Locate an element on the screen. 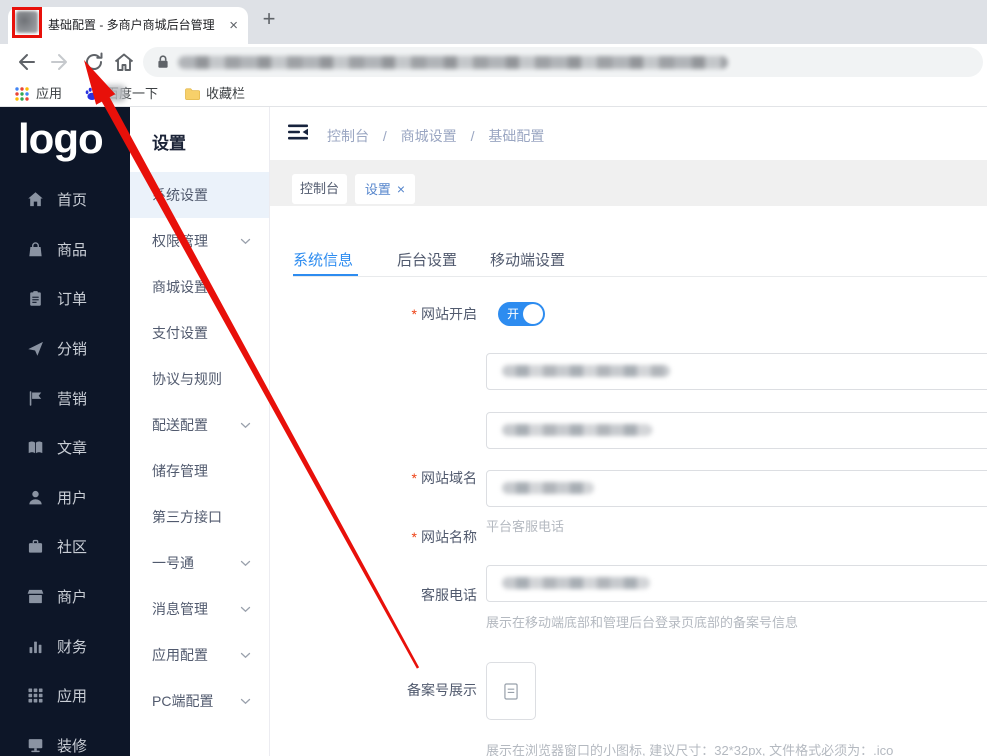 This screenshot has height=756, width=987. bookmark-apps: 应用 is located at coordinates (49, 93).